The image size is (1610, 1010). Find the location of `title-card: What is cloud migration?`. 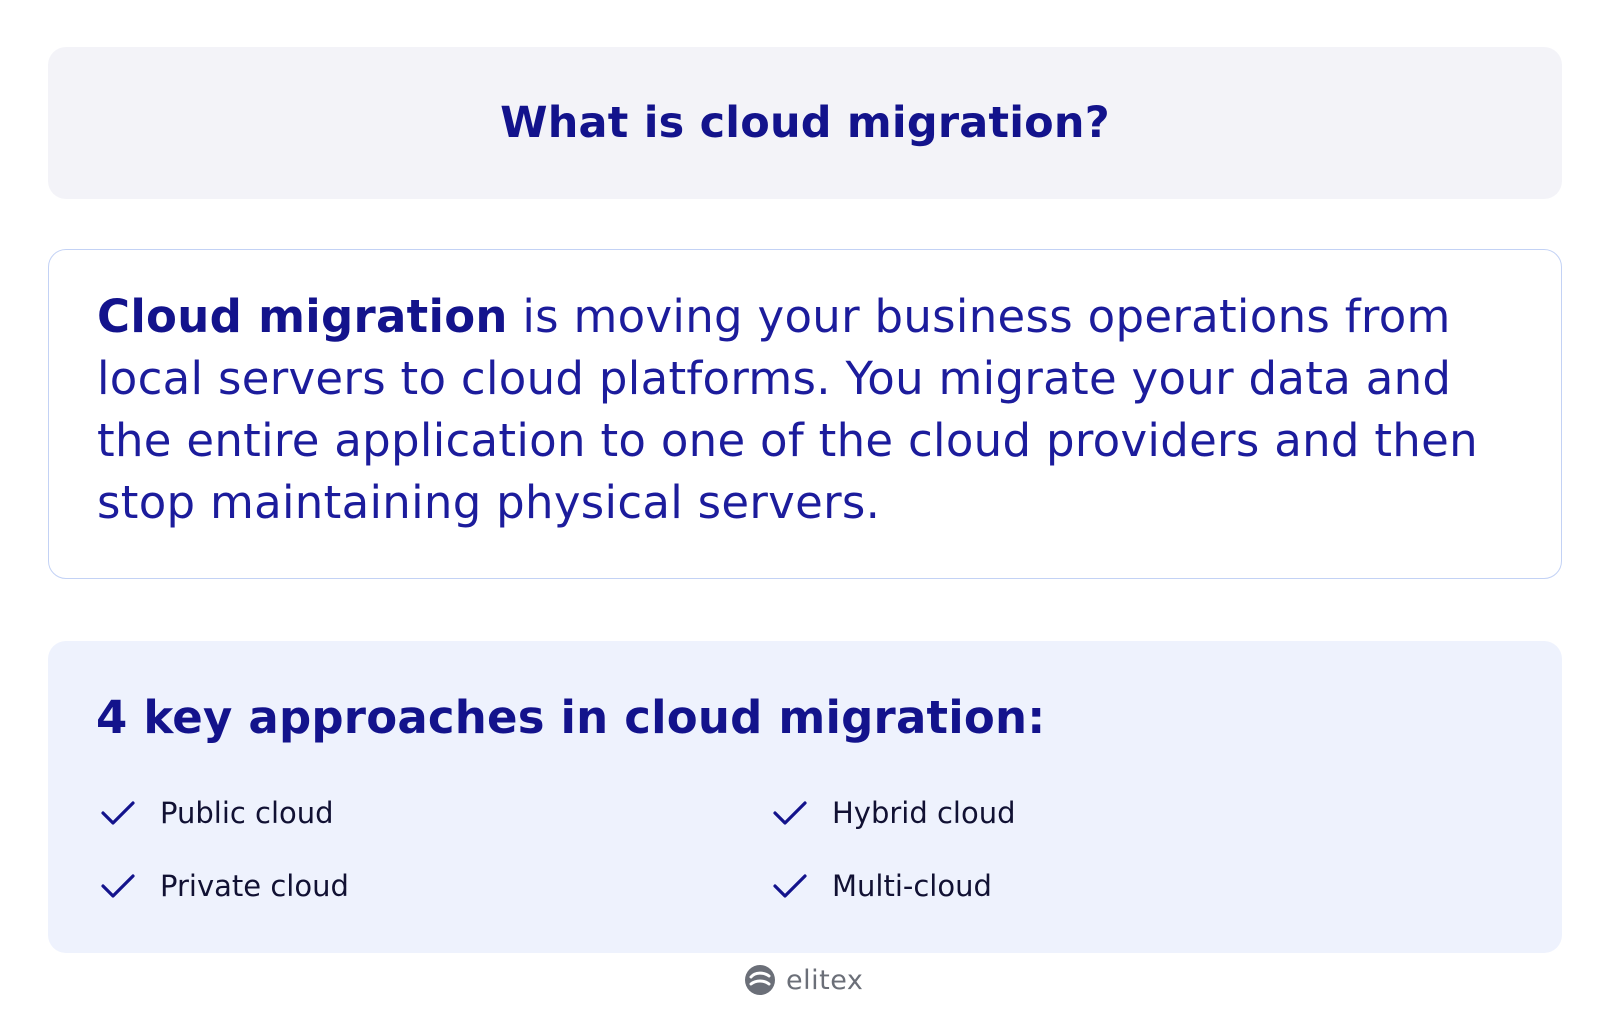

title-card: What is cloud migration? is located at coordinates (805, 123).